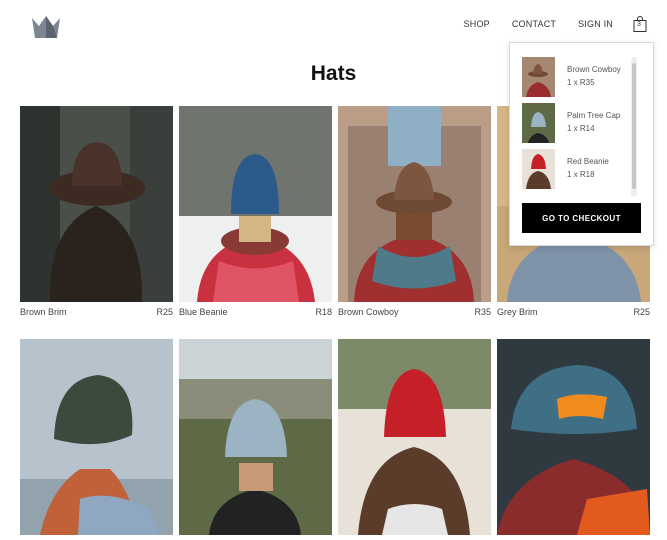 This screenshot has width=667, height=540. Describe the element at coordinates (534, 24) in the screenshot. I see `nav-contact-link: CONTACT` at that location.